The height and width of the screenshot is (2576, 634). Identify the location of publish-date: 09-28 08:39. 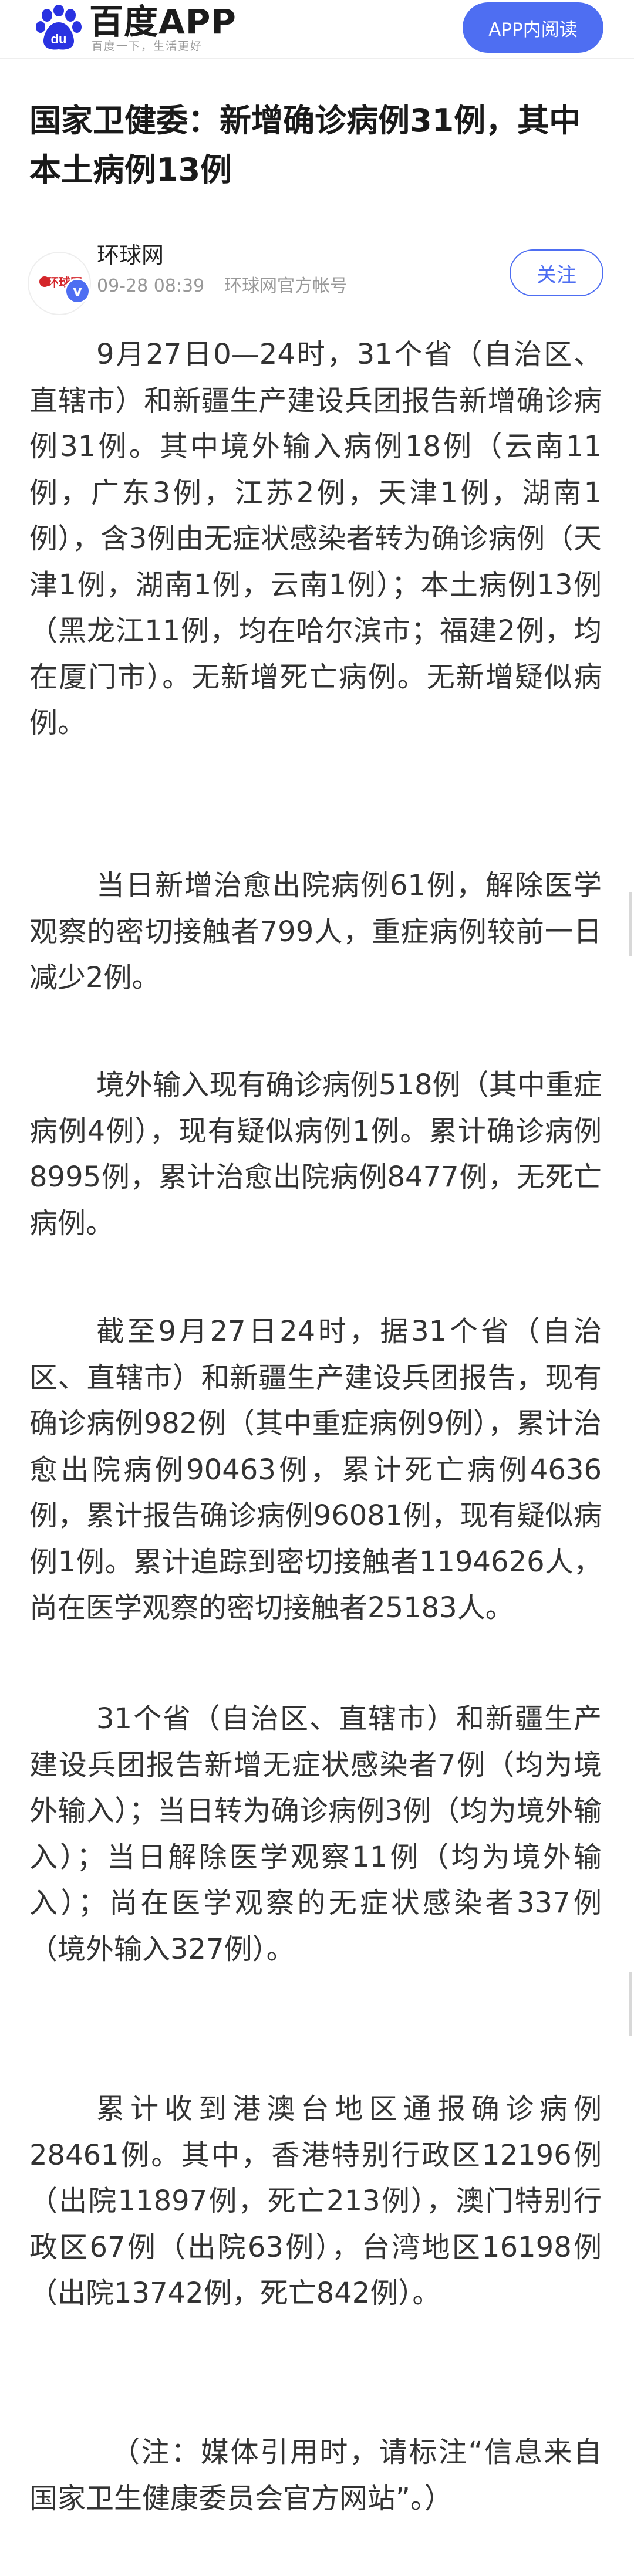
(151, 286).